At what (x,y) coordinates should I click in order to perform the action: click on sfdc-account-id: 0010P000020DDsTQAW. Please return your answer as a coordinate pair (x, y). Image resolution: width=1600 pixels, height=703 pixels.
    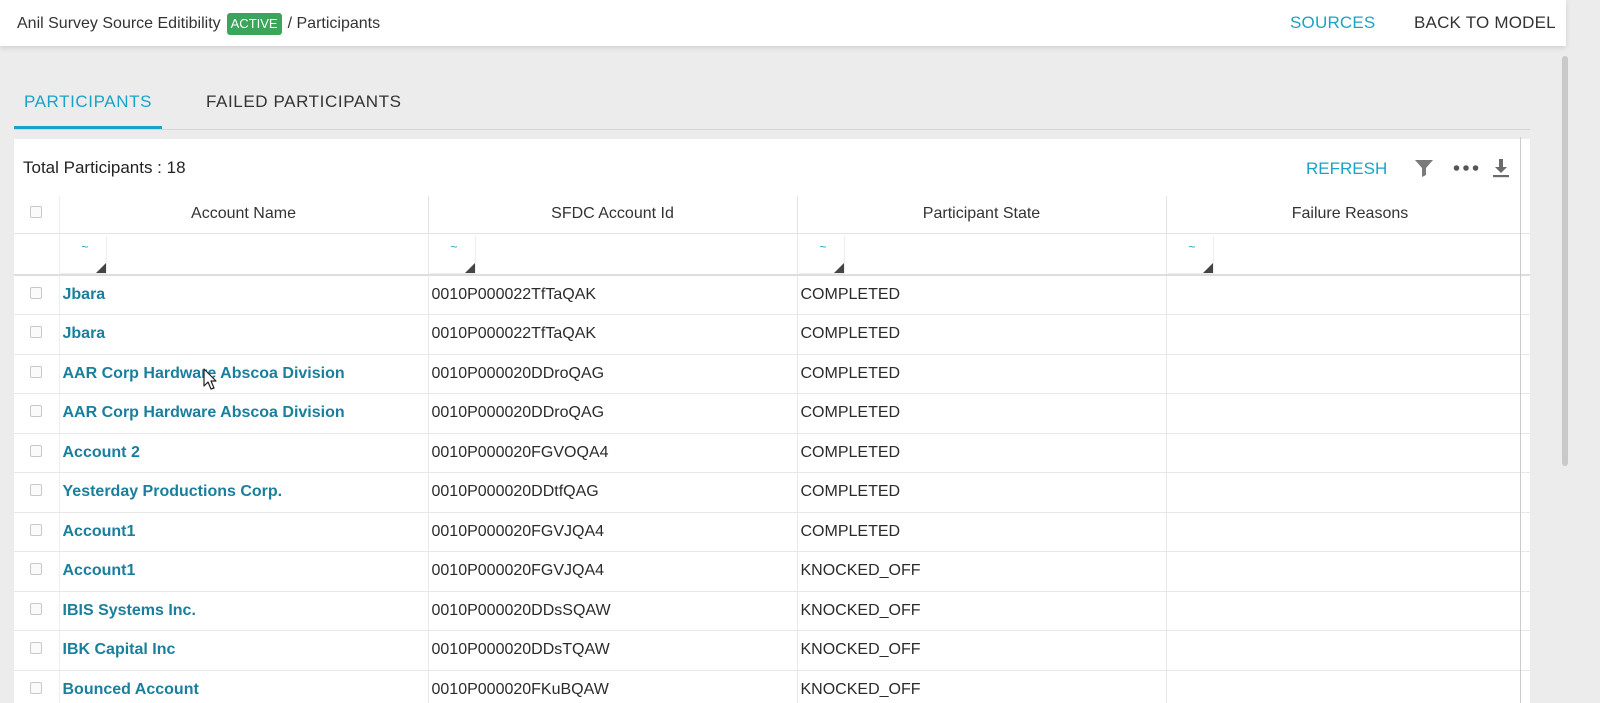
    Looking at the image, I should click on (613, 650).